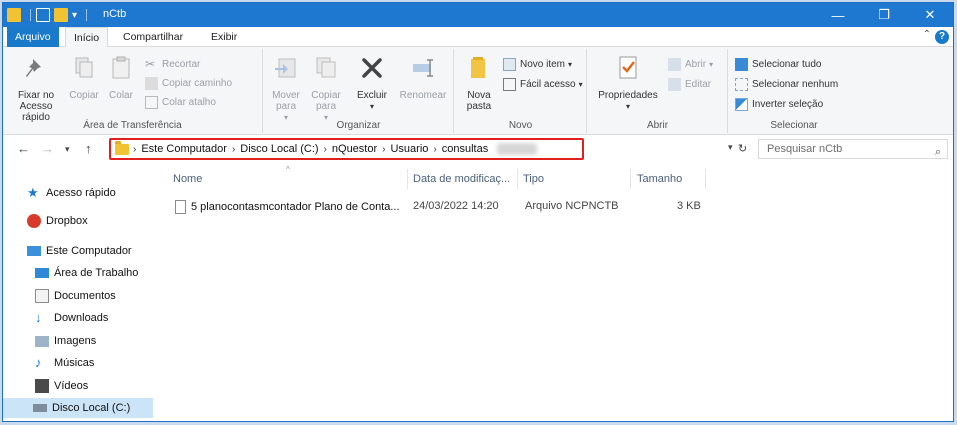 Image resolution: width=957 pixels, height=425 pixels. I want to click on window-title: nCtb, so click(115, 14).